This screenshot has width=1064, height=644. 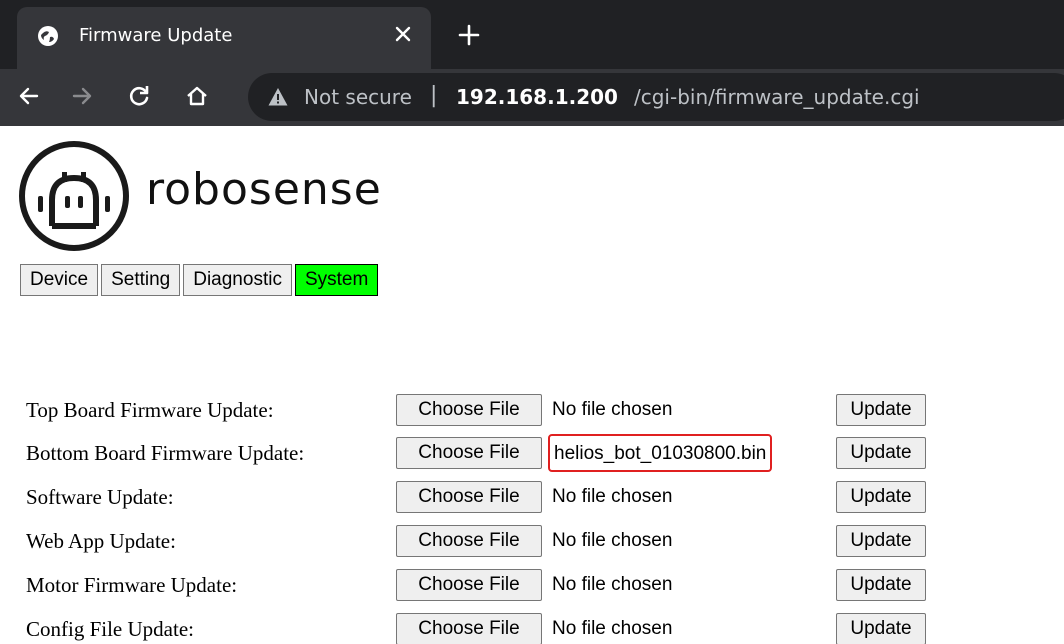 What do you see at coordinates (110, 629) in the screenshot?
I see `row-label: Config File Update:` at bounding box center [110, 629].